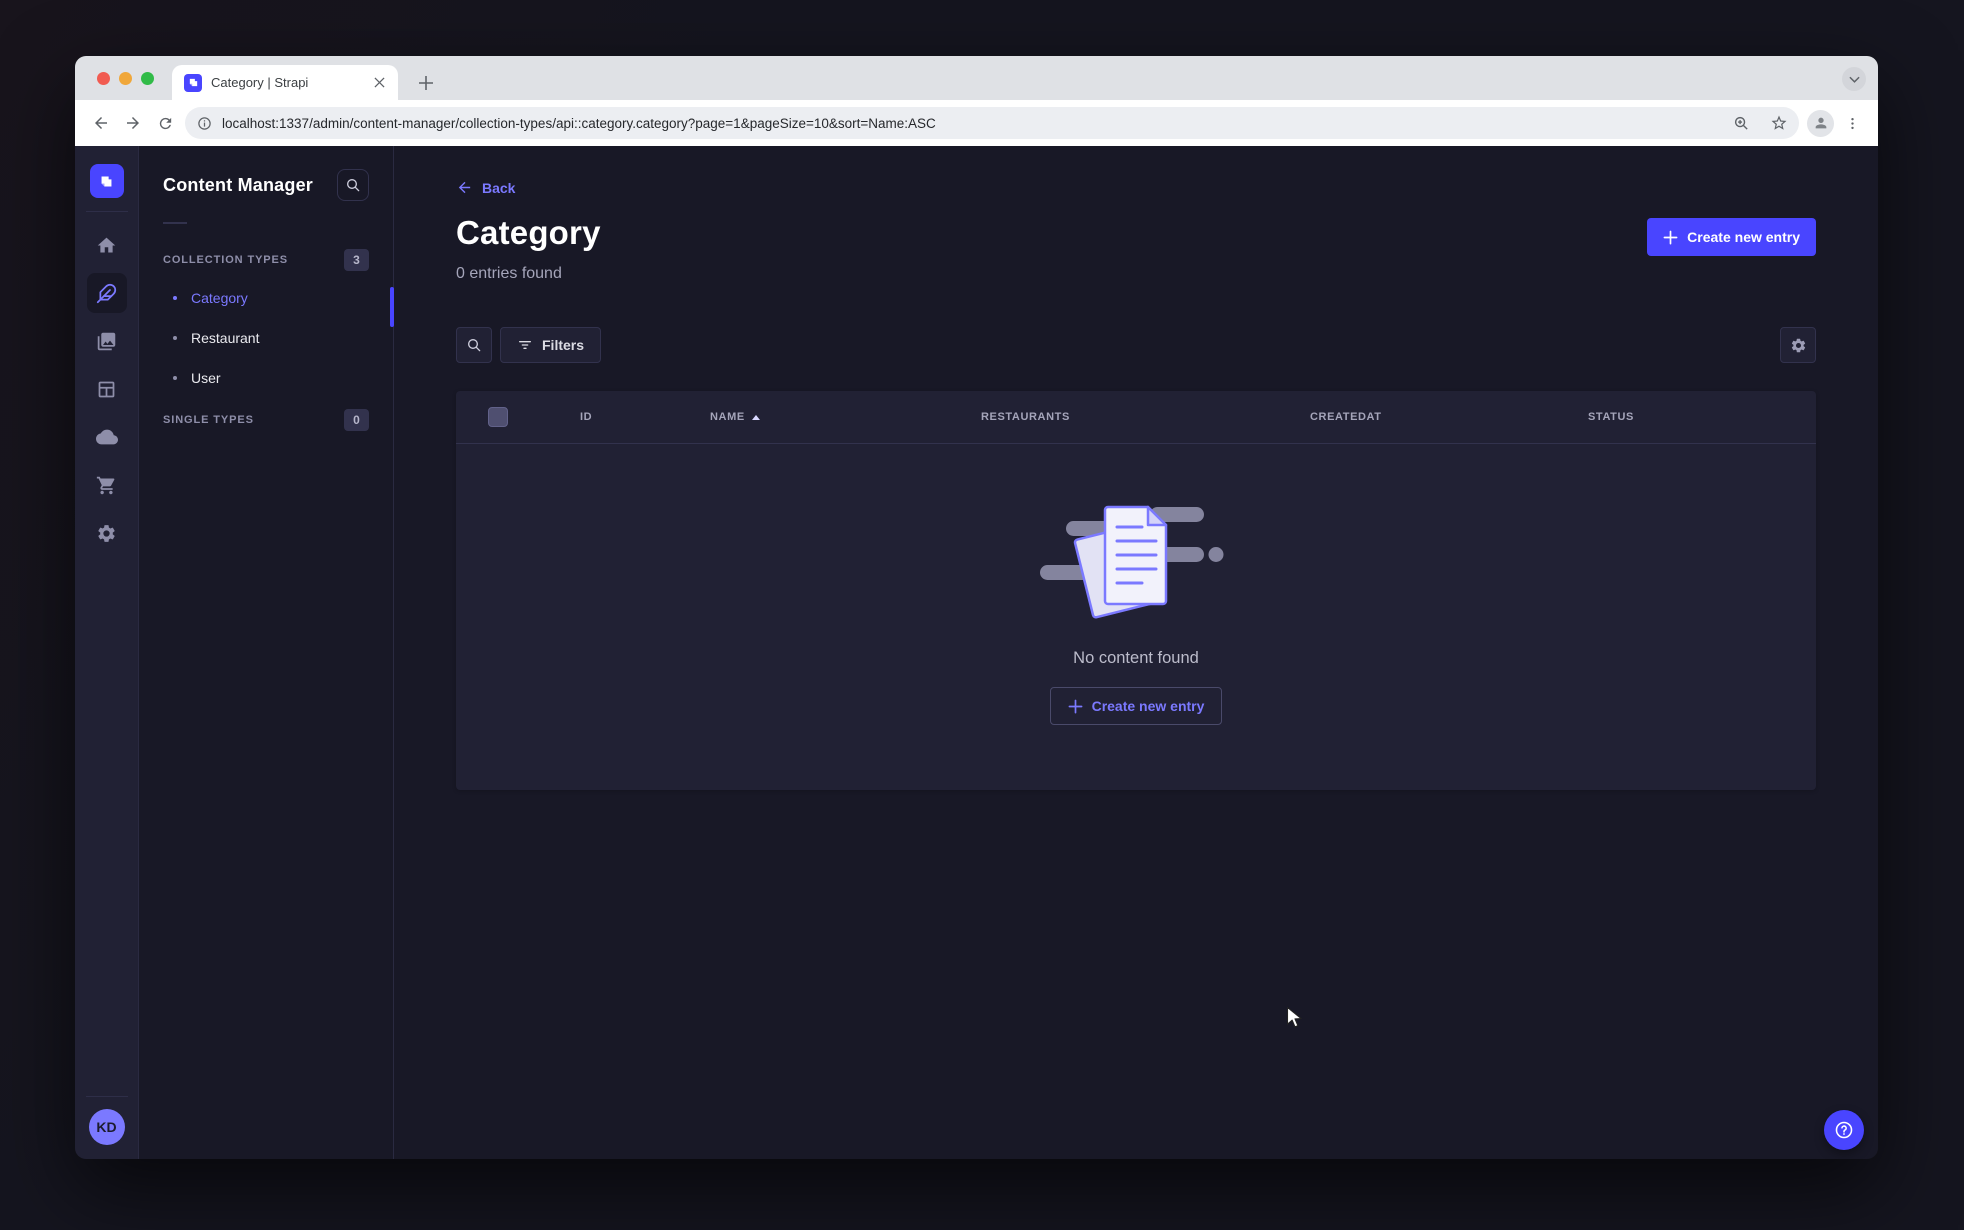 This screenshot has width=1964, height=1230. What do you see at coordinates (226, 260) in the screenshot?
I see `collection-types-label: COLLECTION TYPES` at bounding box center [226, 260].